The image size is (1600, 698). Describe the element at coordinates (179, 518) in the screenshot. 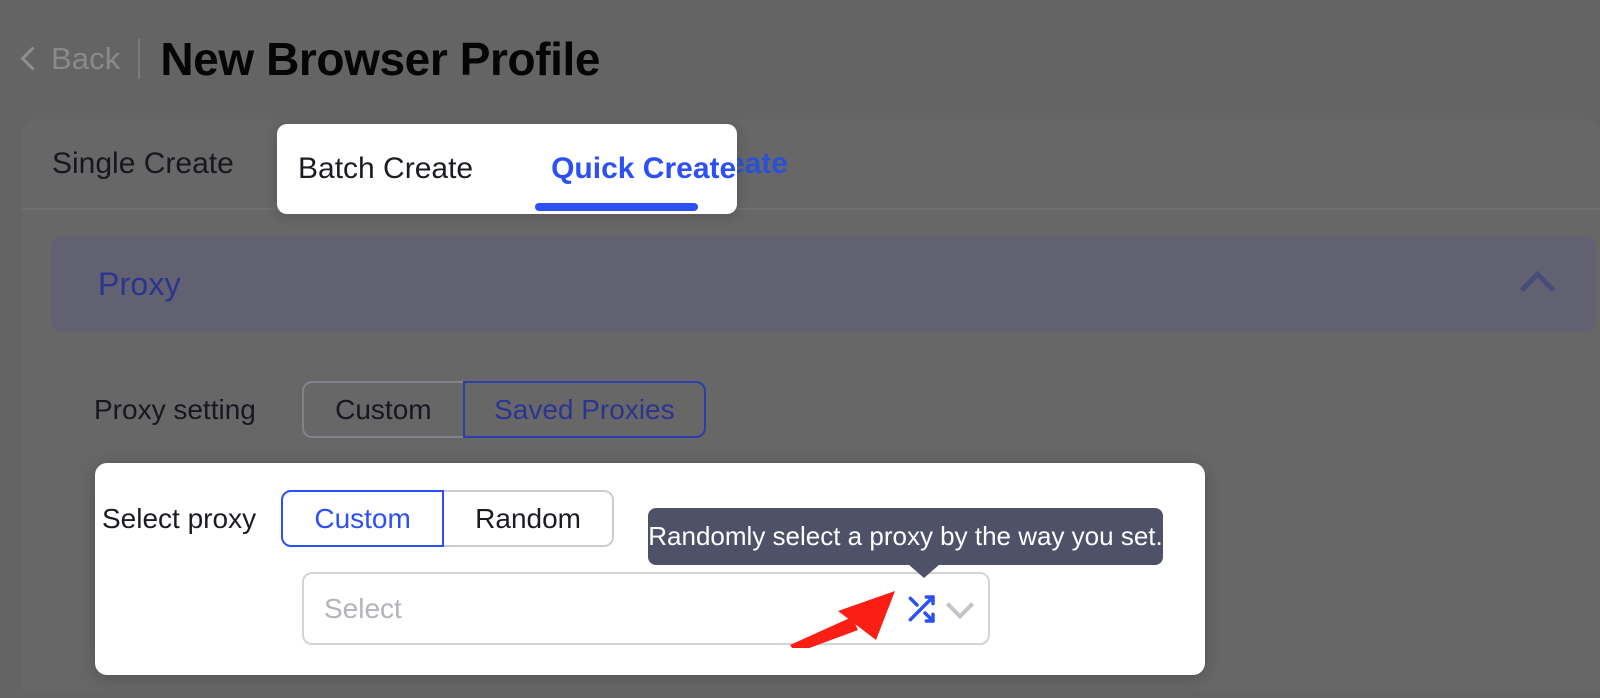

I see `select-proxy-label: Select proxy` at that location.